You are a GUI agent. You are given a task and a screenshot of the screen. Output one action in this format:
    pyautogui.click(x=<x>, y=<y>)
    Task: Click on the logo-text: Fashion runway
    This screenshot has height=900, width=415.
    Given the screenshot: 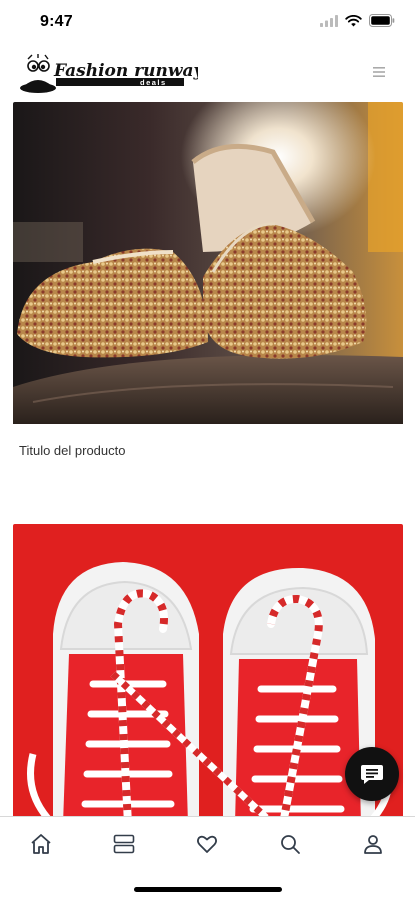 What is the action you would take?
    pyautogui.click(x=125, y=71)
    